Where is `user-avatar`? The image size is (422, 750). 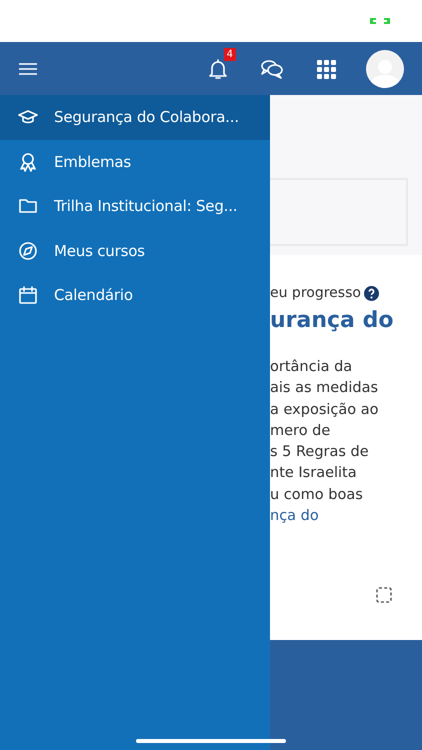
user-avatar is located at coordinates (385, 69).